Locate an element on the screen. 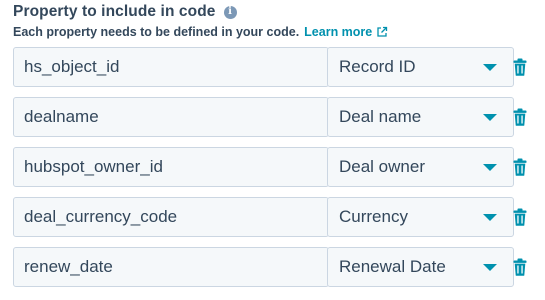  property-select: Deal owner is located at coordinates (420, 167).